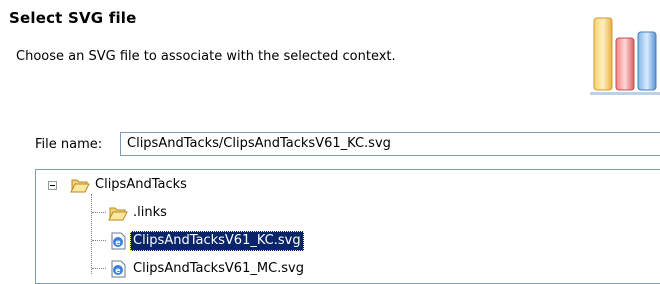 Image resolution: width=660 pixels, height=284 pixels. I want to click on tree-node-label: .links, so click(150, 212).